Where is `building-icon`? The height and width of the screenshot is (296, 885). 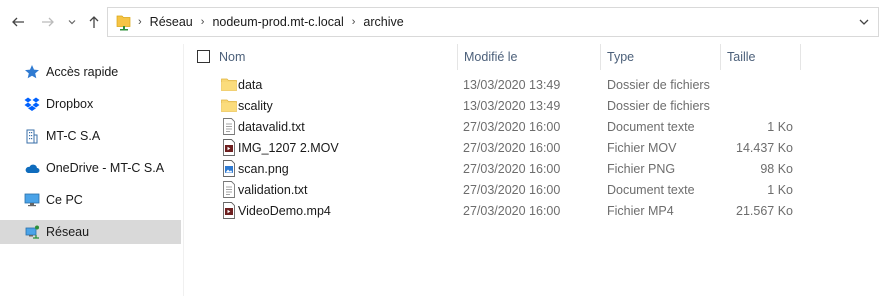 building-icon is located at coordinates (32, 136).